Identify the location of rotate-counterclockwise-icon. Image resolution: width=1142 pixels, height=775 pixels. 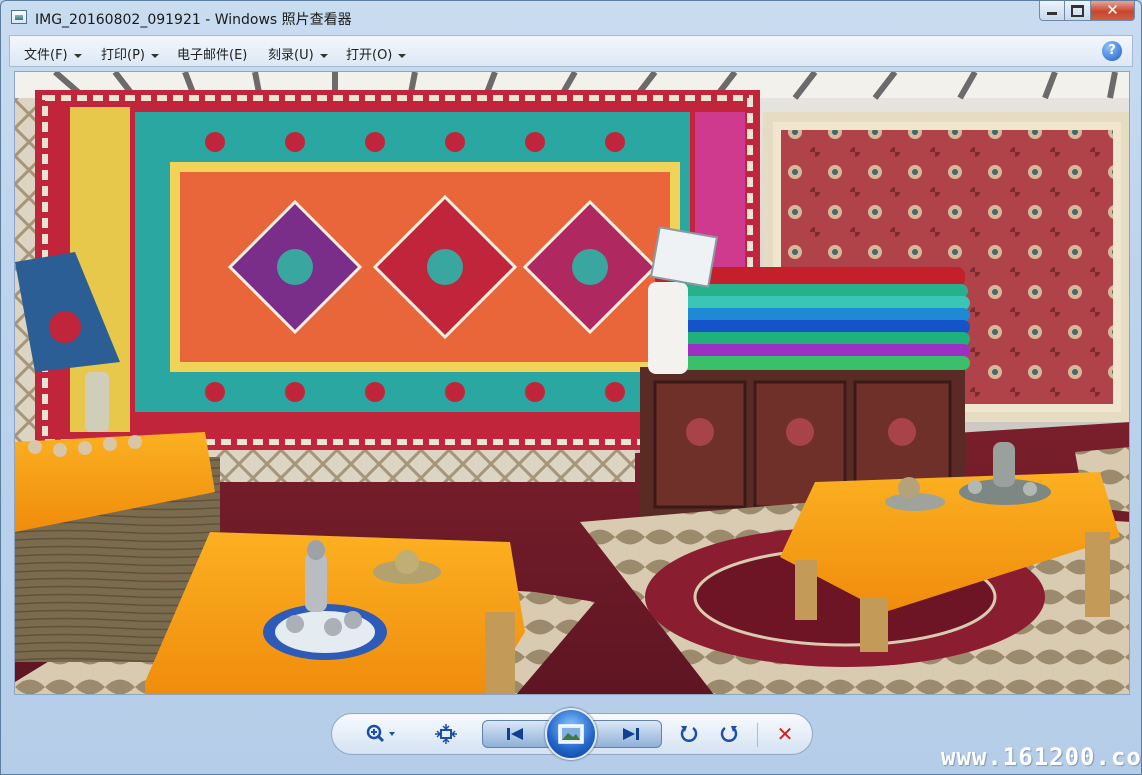
(689, 734).